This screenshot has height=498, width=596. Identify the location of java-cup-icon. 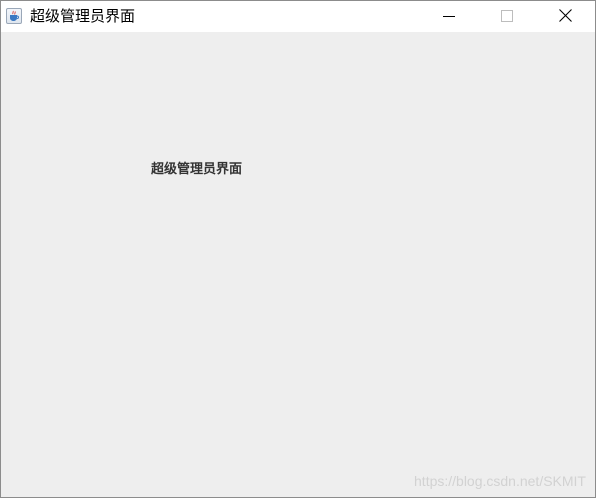
(14, 16).